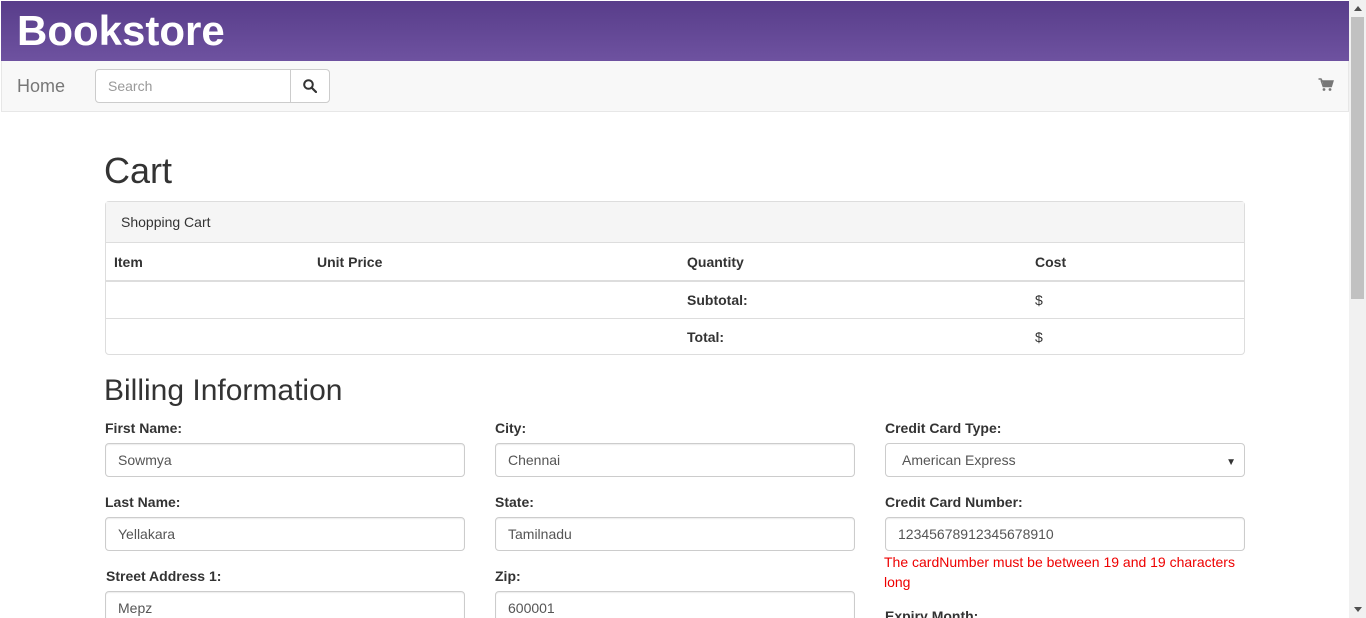 The image size is (1366, 618). Describe the element at coordinates (1065, 534) in the screenshot. I see `credit-card-number-field` at that location.